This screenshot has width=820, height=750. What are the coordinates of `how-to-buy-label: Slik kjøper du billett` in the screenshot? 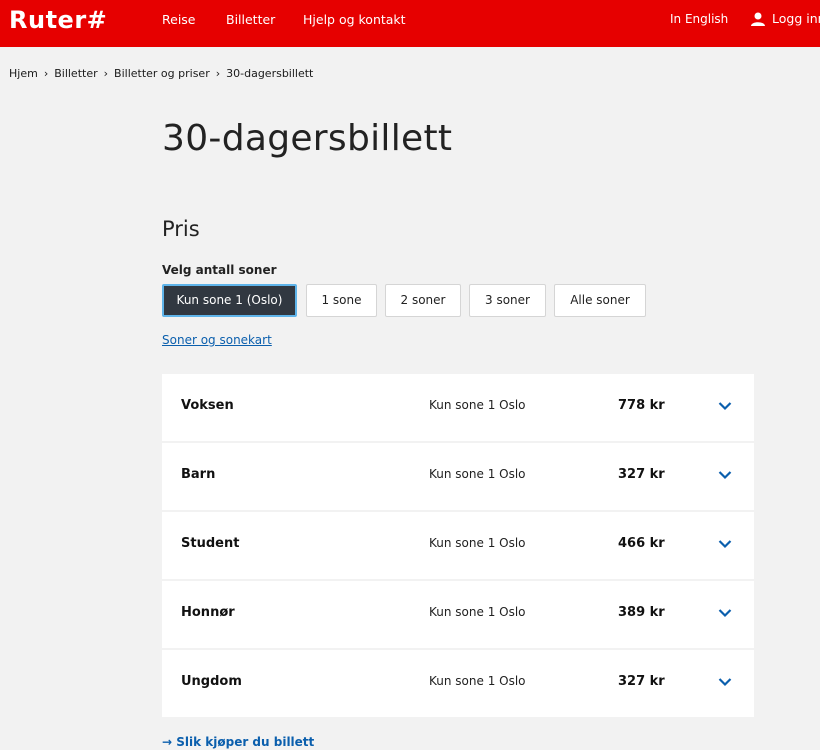 It's located at (245, 742).